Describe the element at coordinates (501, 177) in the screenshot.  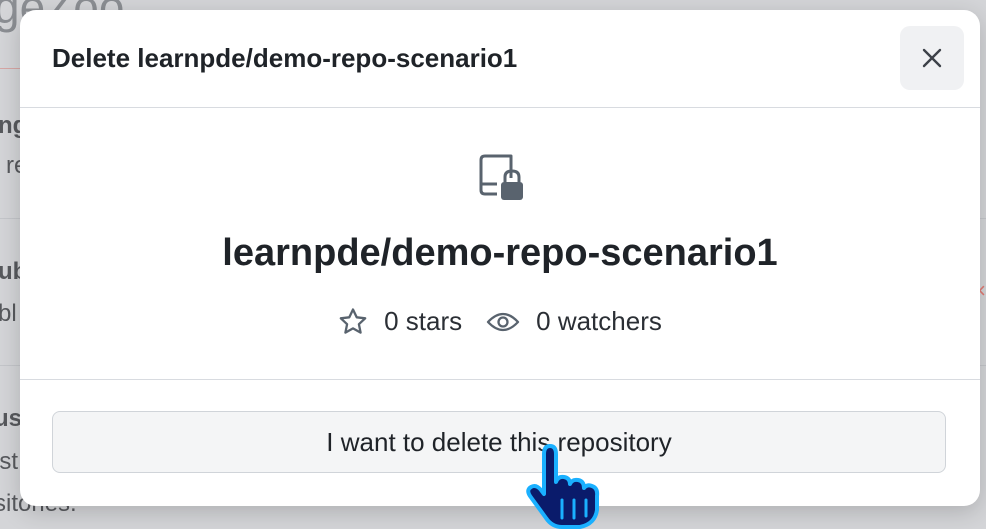
I see `repo-locked-icon` at that location.